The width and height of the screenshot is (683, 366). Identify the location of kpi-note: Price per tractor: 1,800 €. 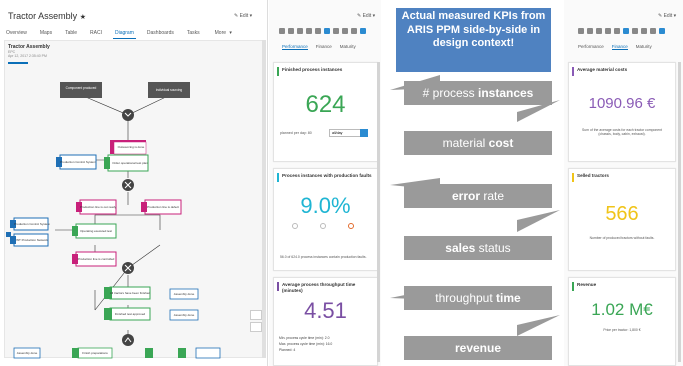
(622, 330).